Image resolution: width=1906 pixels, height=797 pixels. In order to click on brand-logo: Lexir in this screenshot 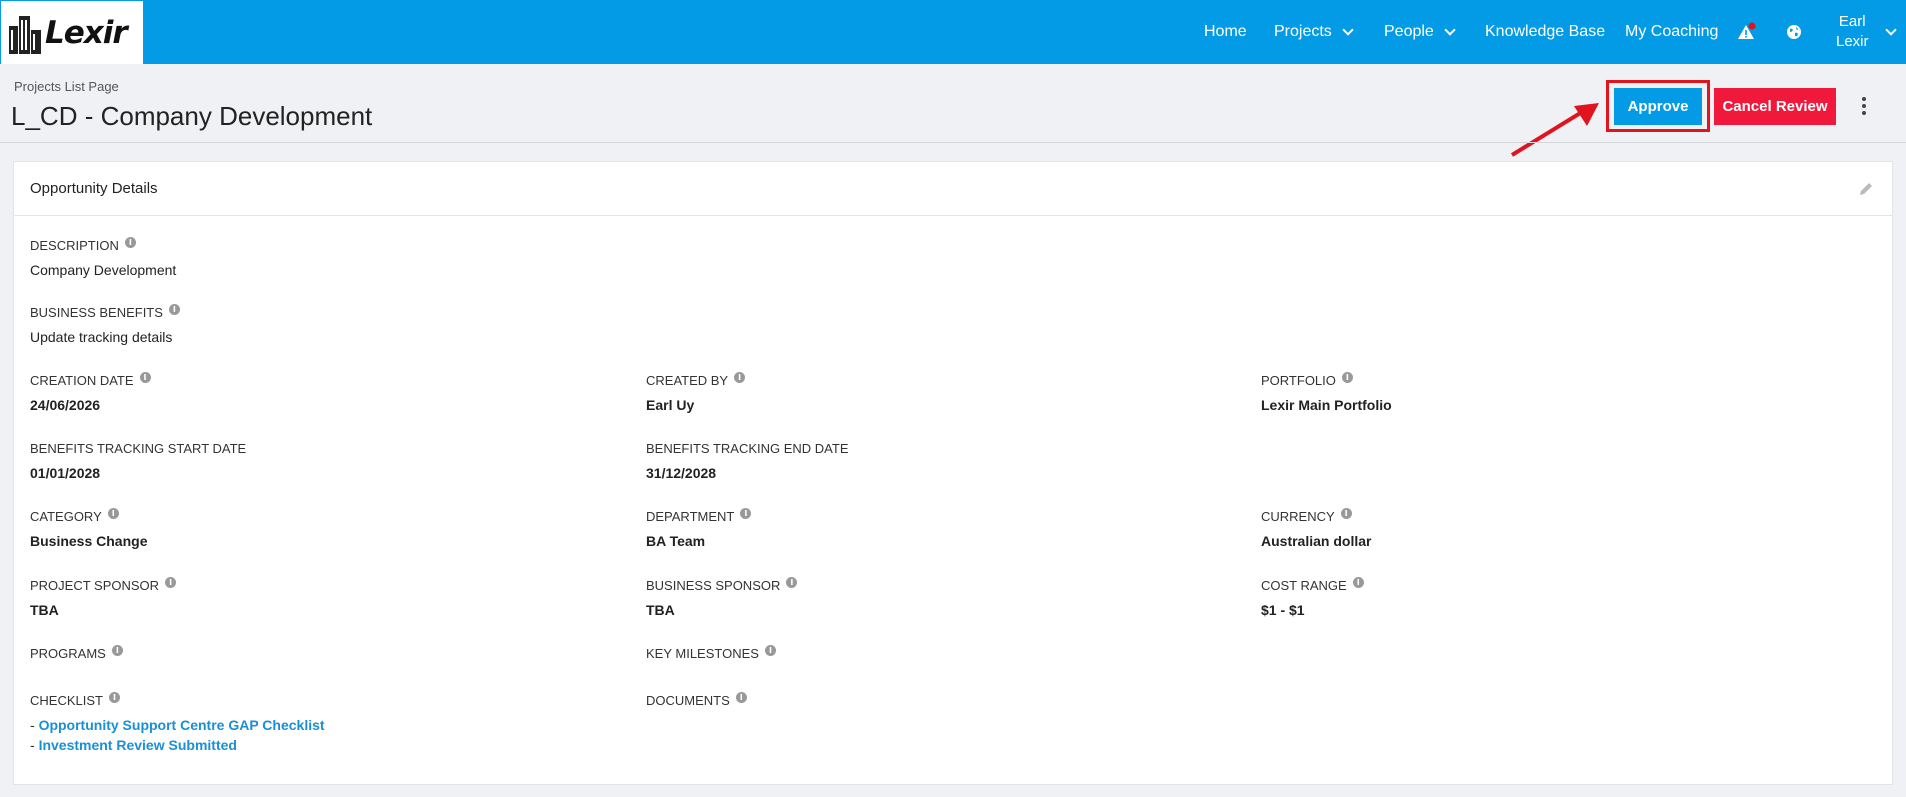, I will do `click(72, 32)`.